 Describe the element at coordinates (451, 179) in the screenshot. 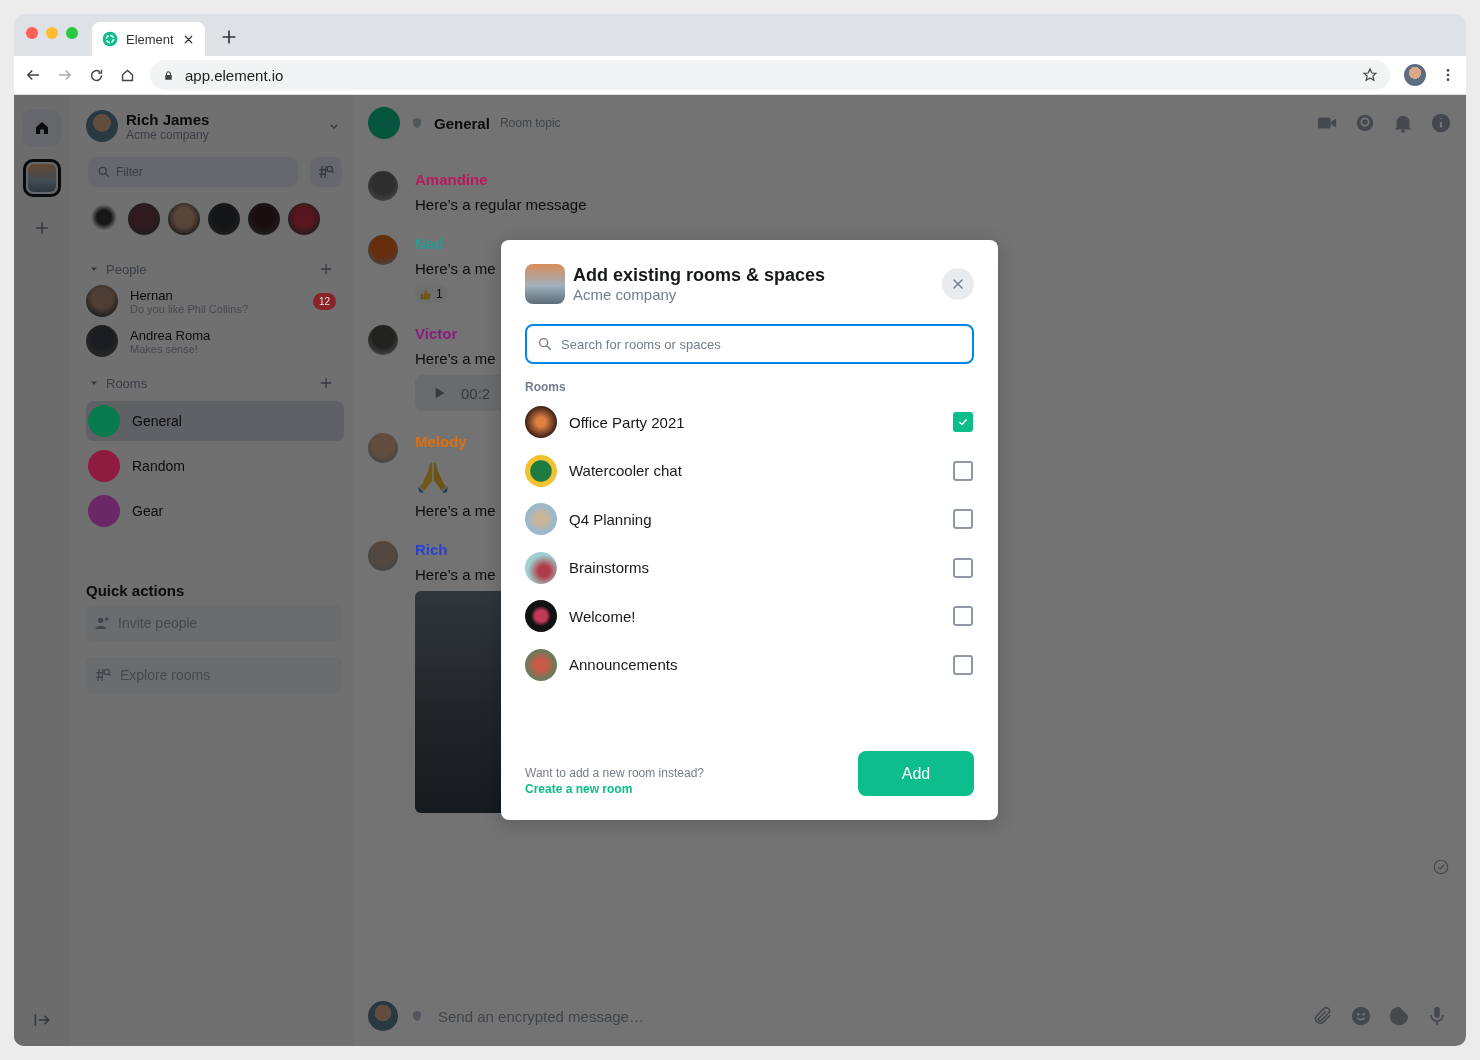

I see `sender-name: Amandine` at that location.